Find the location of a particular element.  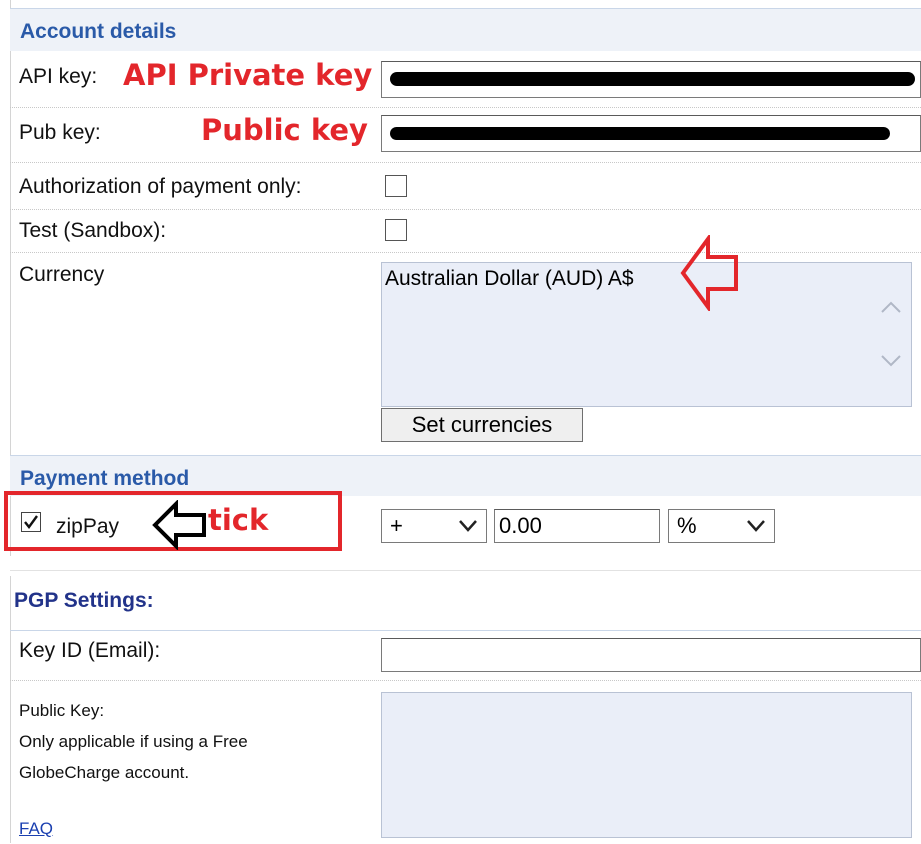

zippay-checkbox is located at coordinates (31, 522).